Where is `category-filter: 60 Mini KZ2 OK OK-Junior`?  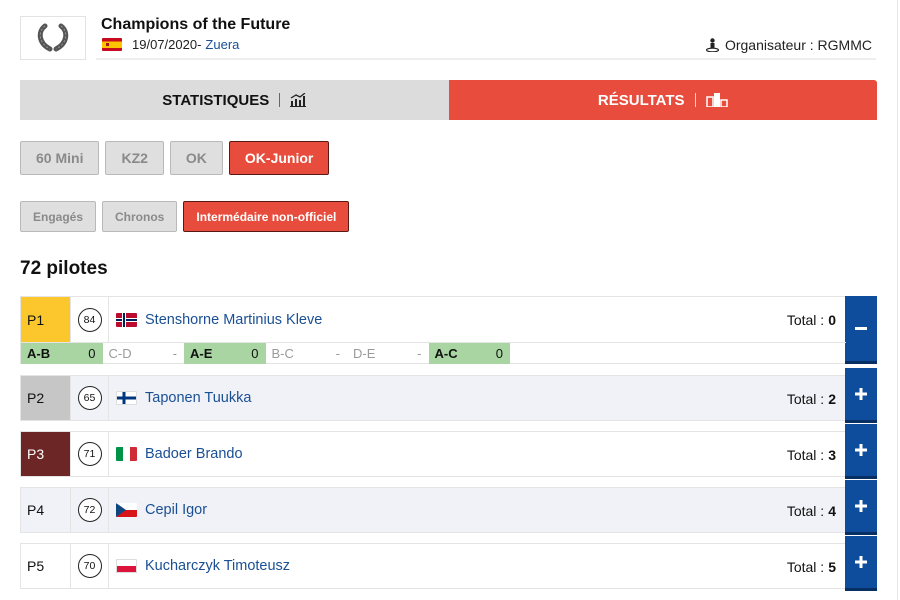 category-filter: 60 Mini KZ2 OK OK-Junior is located at coordinates (175, 158).